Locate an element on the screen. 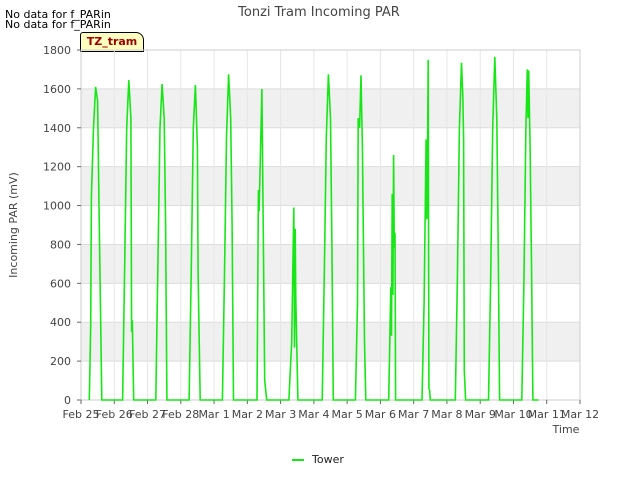 The height and width of the screenshot is (480, 640). y-tick-label: 1000 is located at coordinates (57, 206).